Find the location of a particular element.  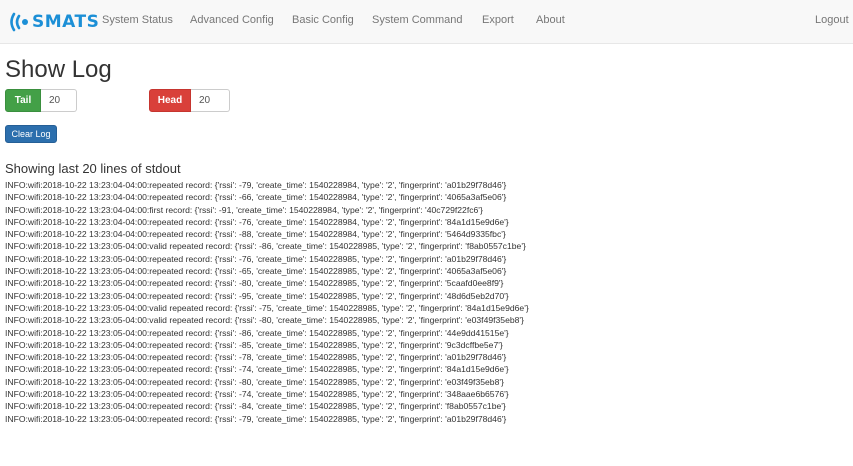

clear-log-button: Clear Log is located at coordinates (31, 134).